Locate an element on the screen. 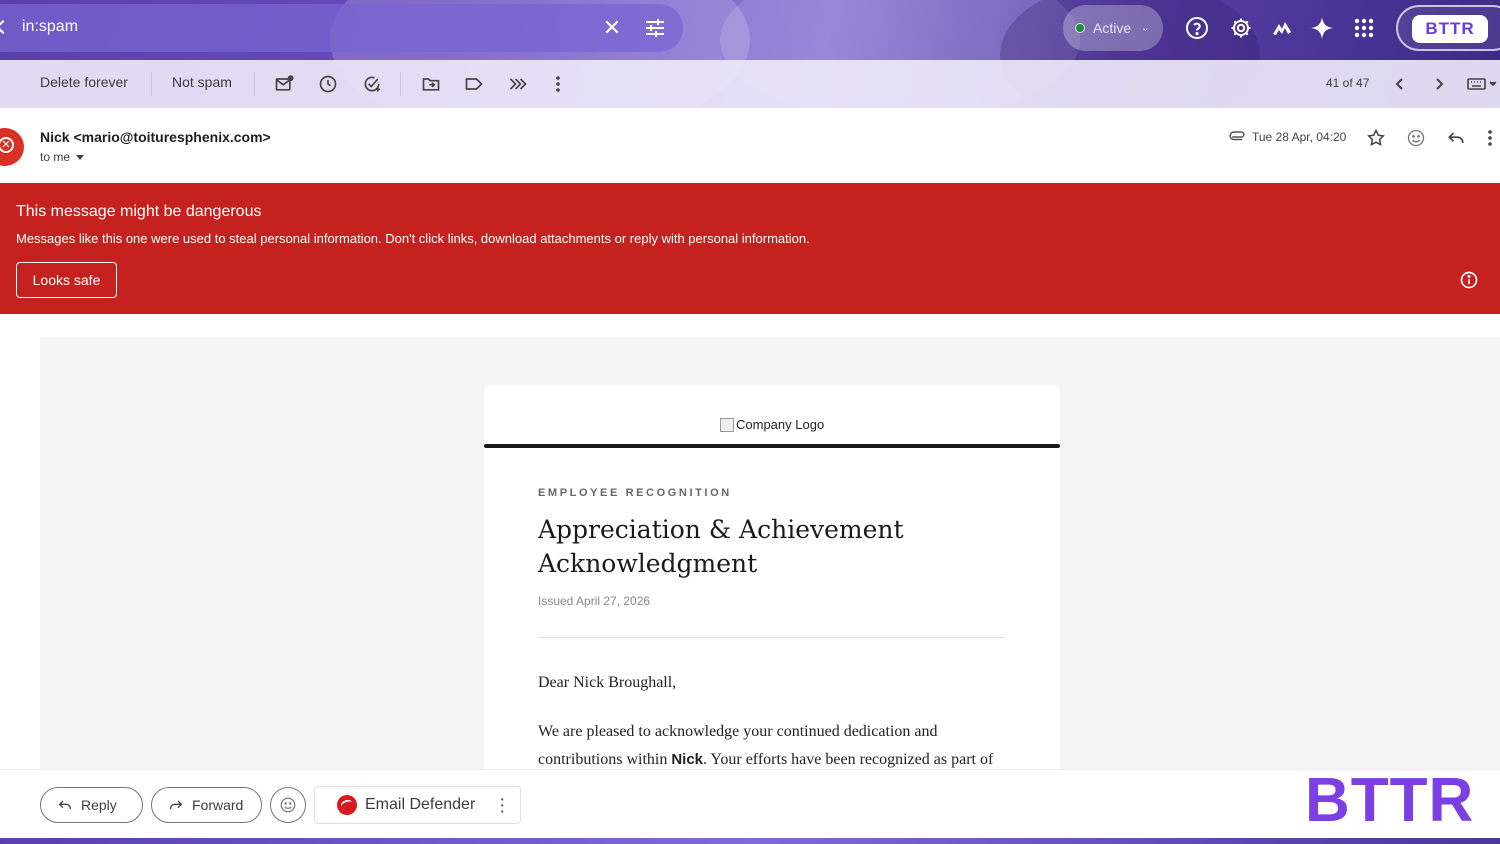 The image size is (1500, 844). settings-gear-icon is located at coordinates (1241, 28).